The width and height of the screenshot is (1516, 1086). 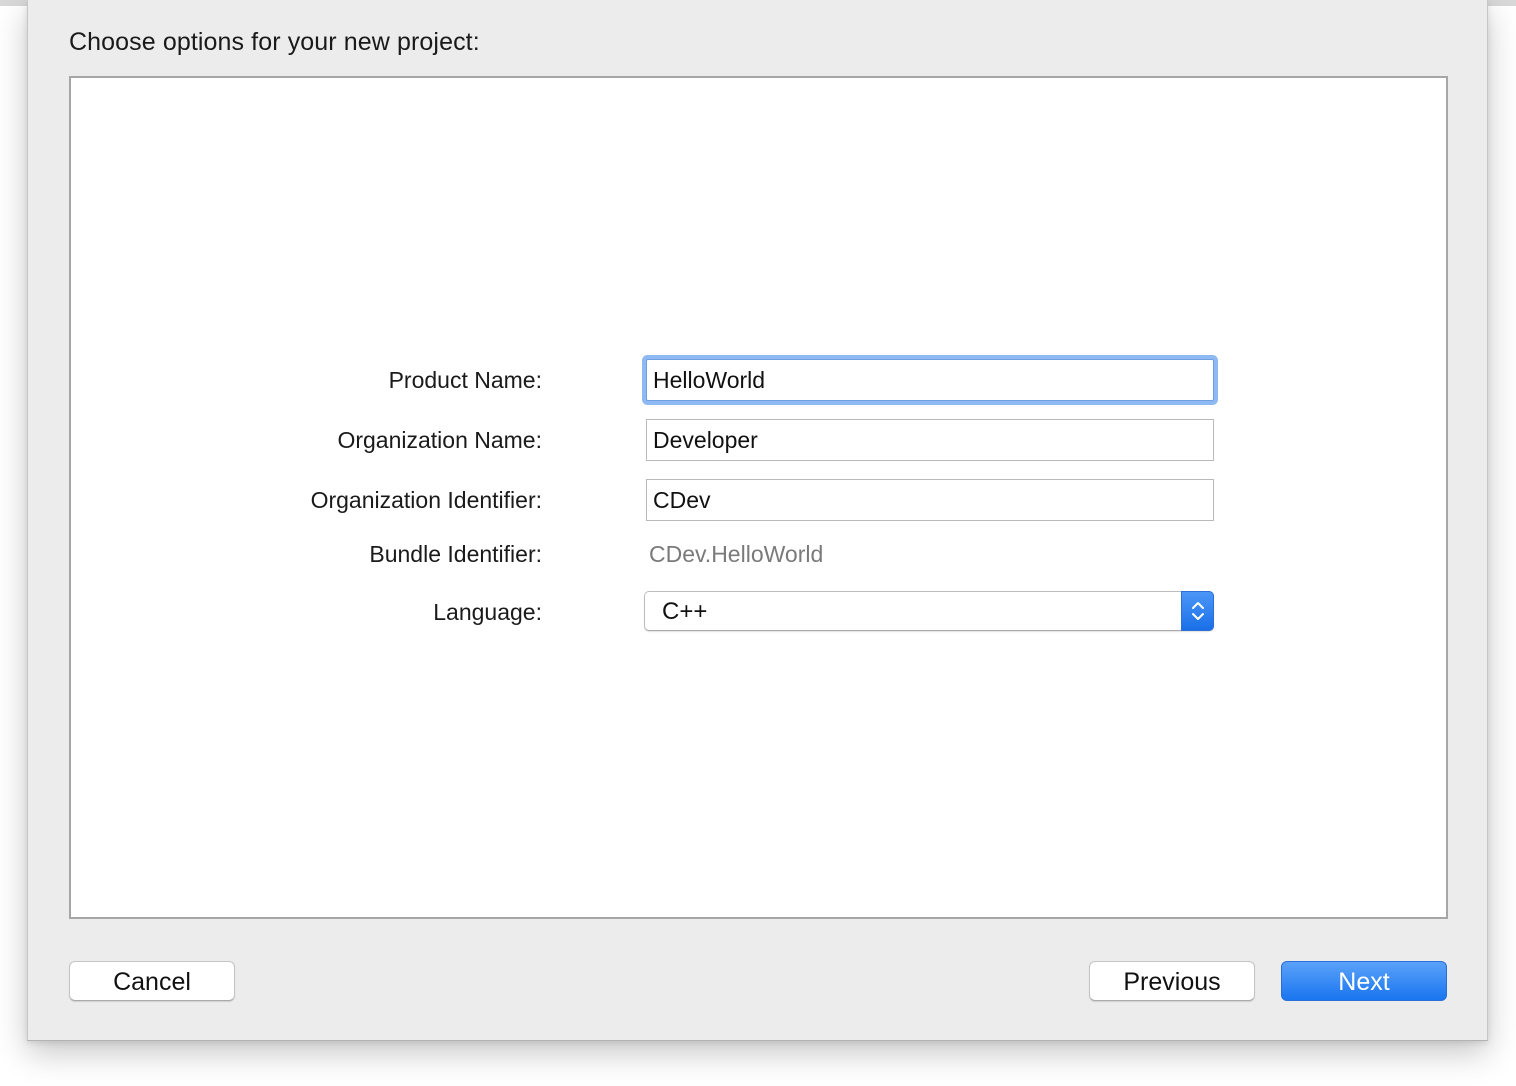 What do you see at coordinates (930, 440) in the screenshot?
I see `organization-name-field` at bounding box center [930, 440].